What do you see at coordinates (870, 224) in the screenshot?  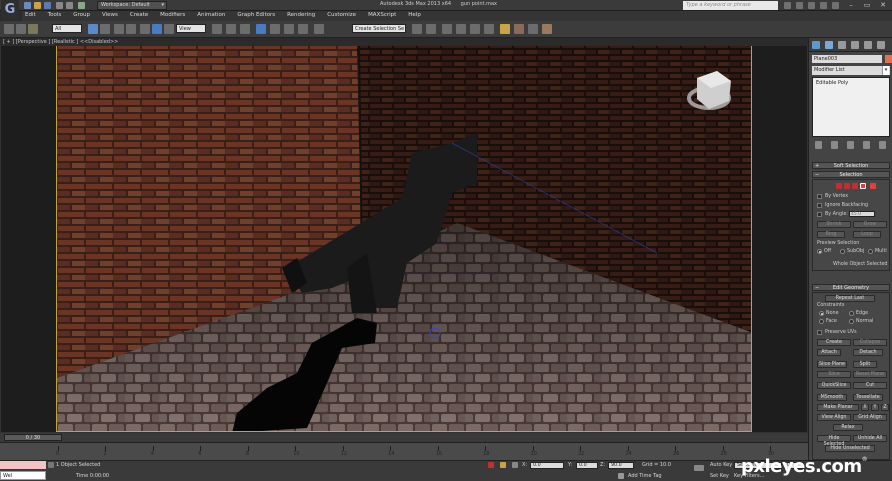 I see `grow-button: Grow` at bounding box center [870, 224].